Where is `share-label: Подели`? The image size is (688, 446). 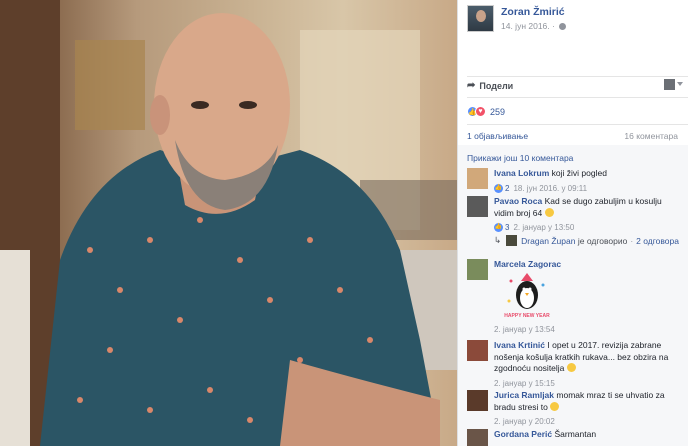
share-label: Подели is located at coordinates (496, 85).